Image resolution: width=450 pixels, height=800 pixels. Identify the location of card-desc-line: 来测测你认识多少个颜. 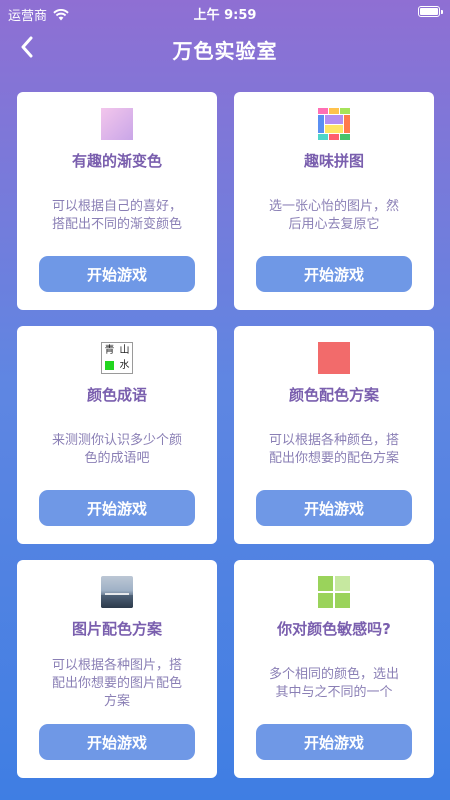
(116, 440).